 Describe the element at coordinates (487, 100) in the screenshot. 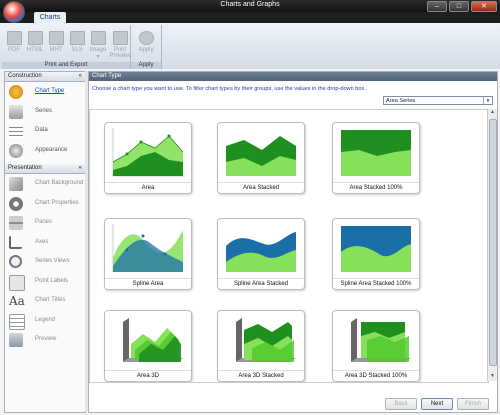

I see `chevron-down-icon: ▾` at that location.